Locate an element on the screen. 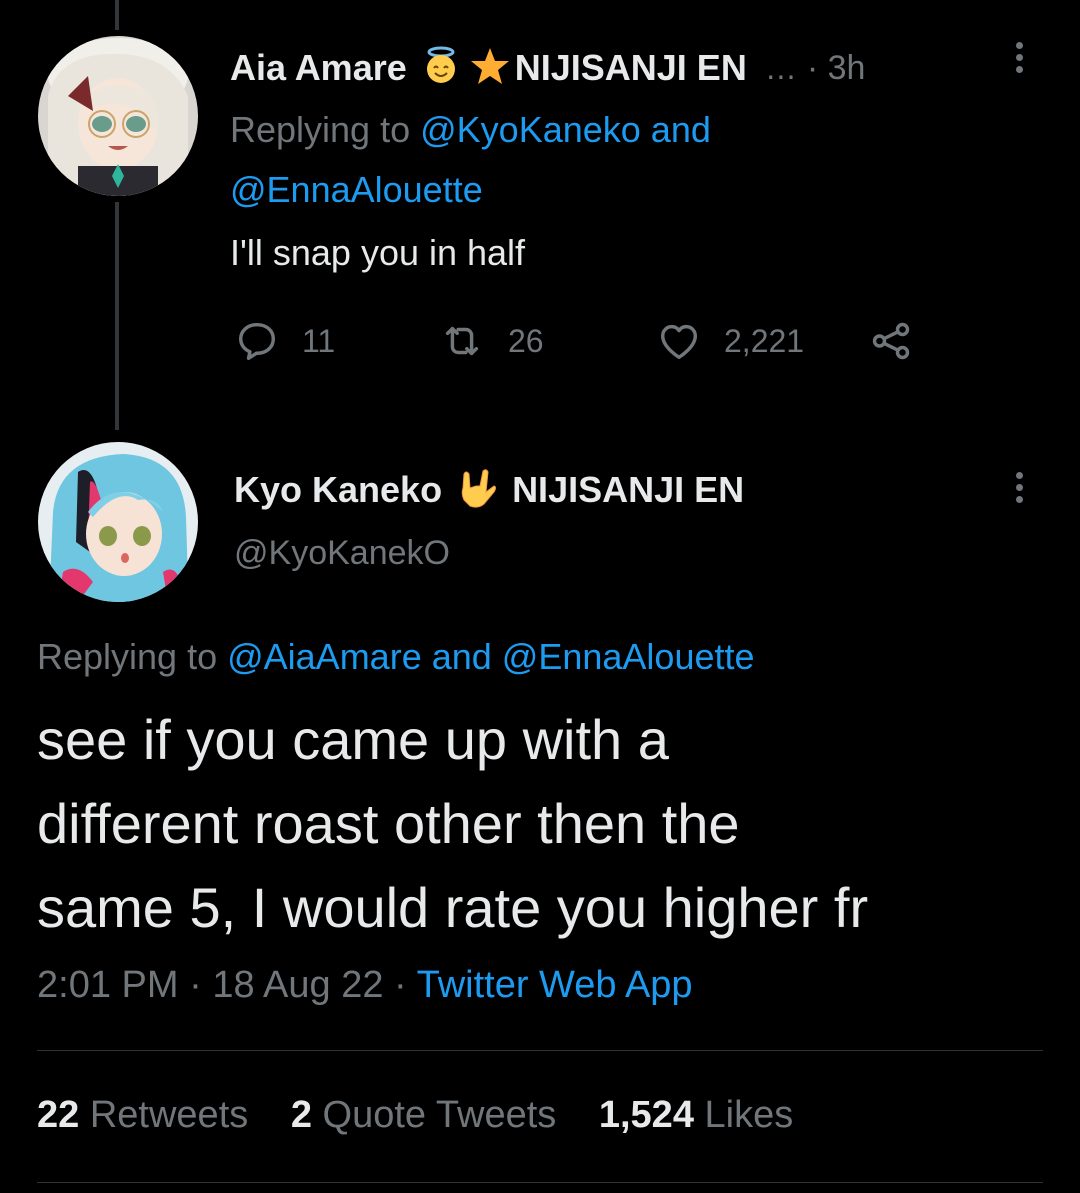 Image resolution: width=1080 pixels, height=1193 pixels. retweet-action: 26 is located at coordinates (491, 341).